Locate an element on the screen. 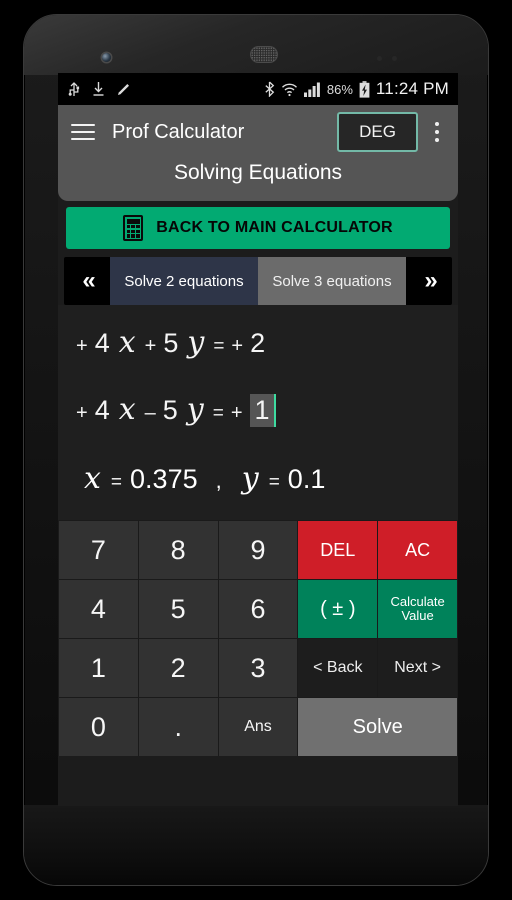 This screenshot has height=900, width=512. status-bar-clock: 11:24 PM is located at coordinates (412, 88).